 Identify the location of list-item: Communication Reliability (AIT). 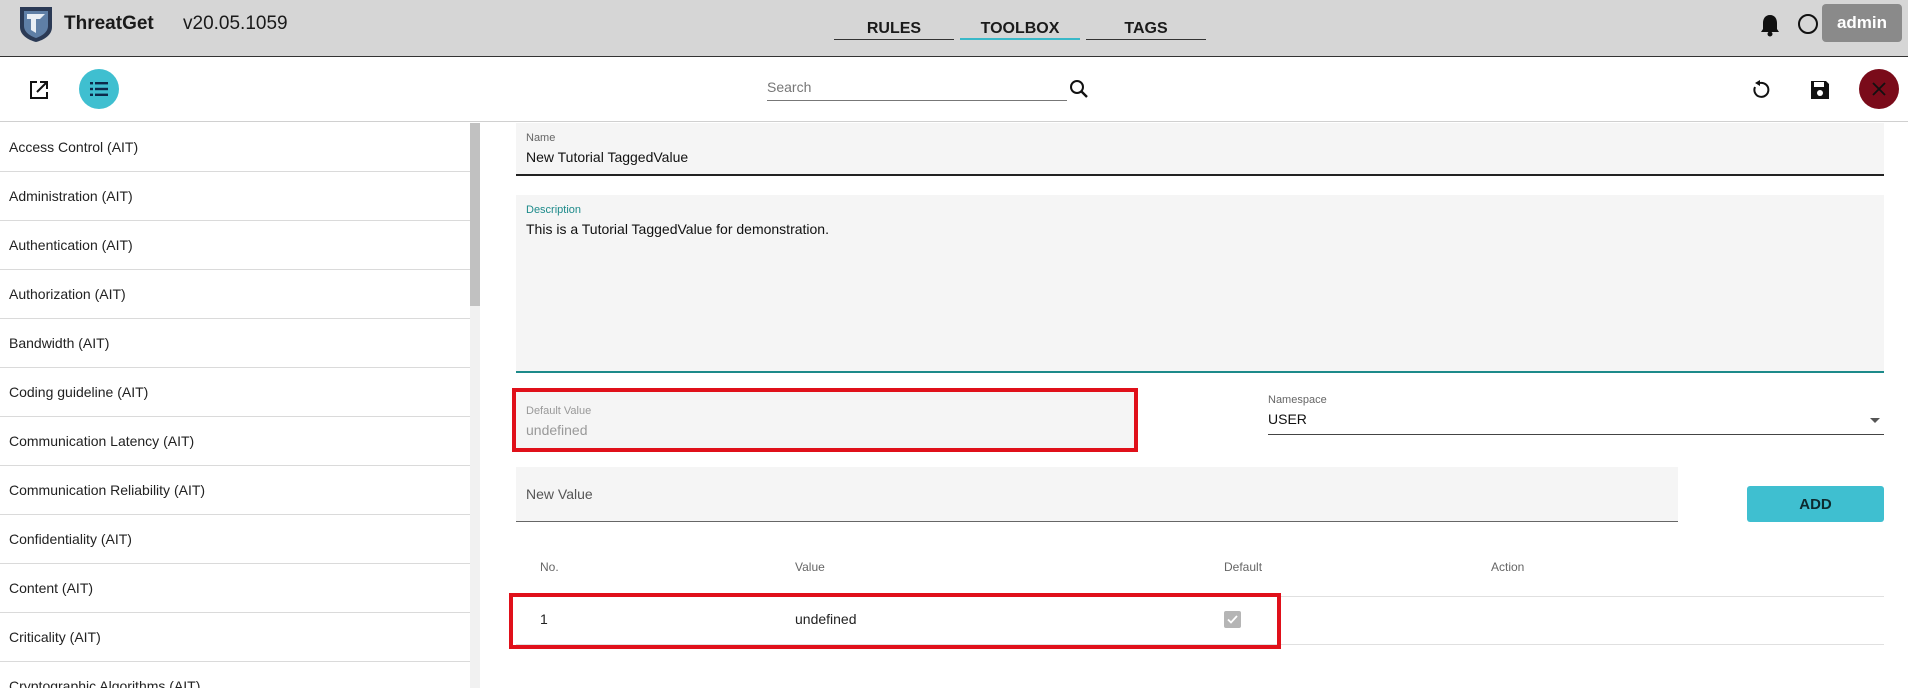
(235, 490).